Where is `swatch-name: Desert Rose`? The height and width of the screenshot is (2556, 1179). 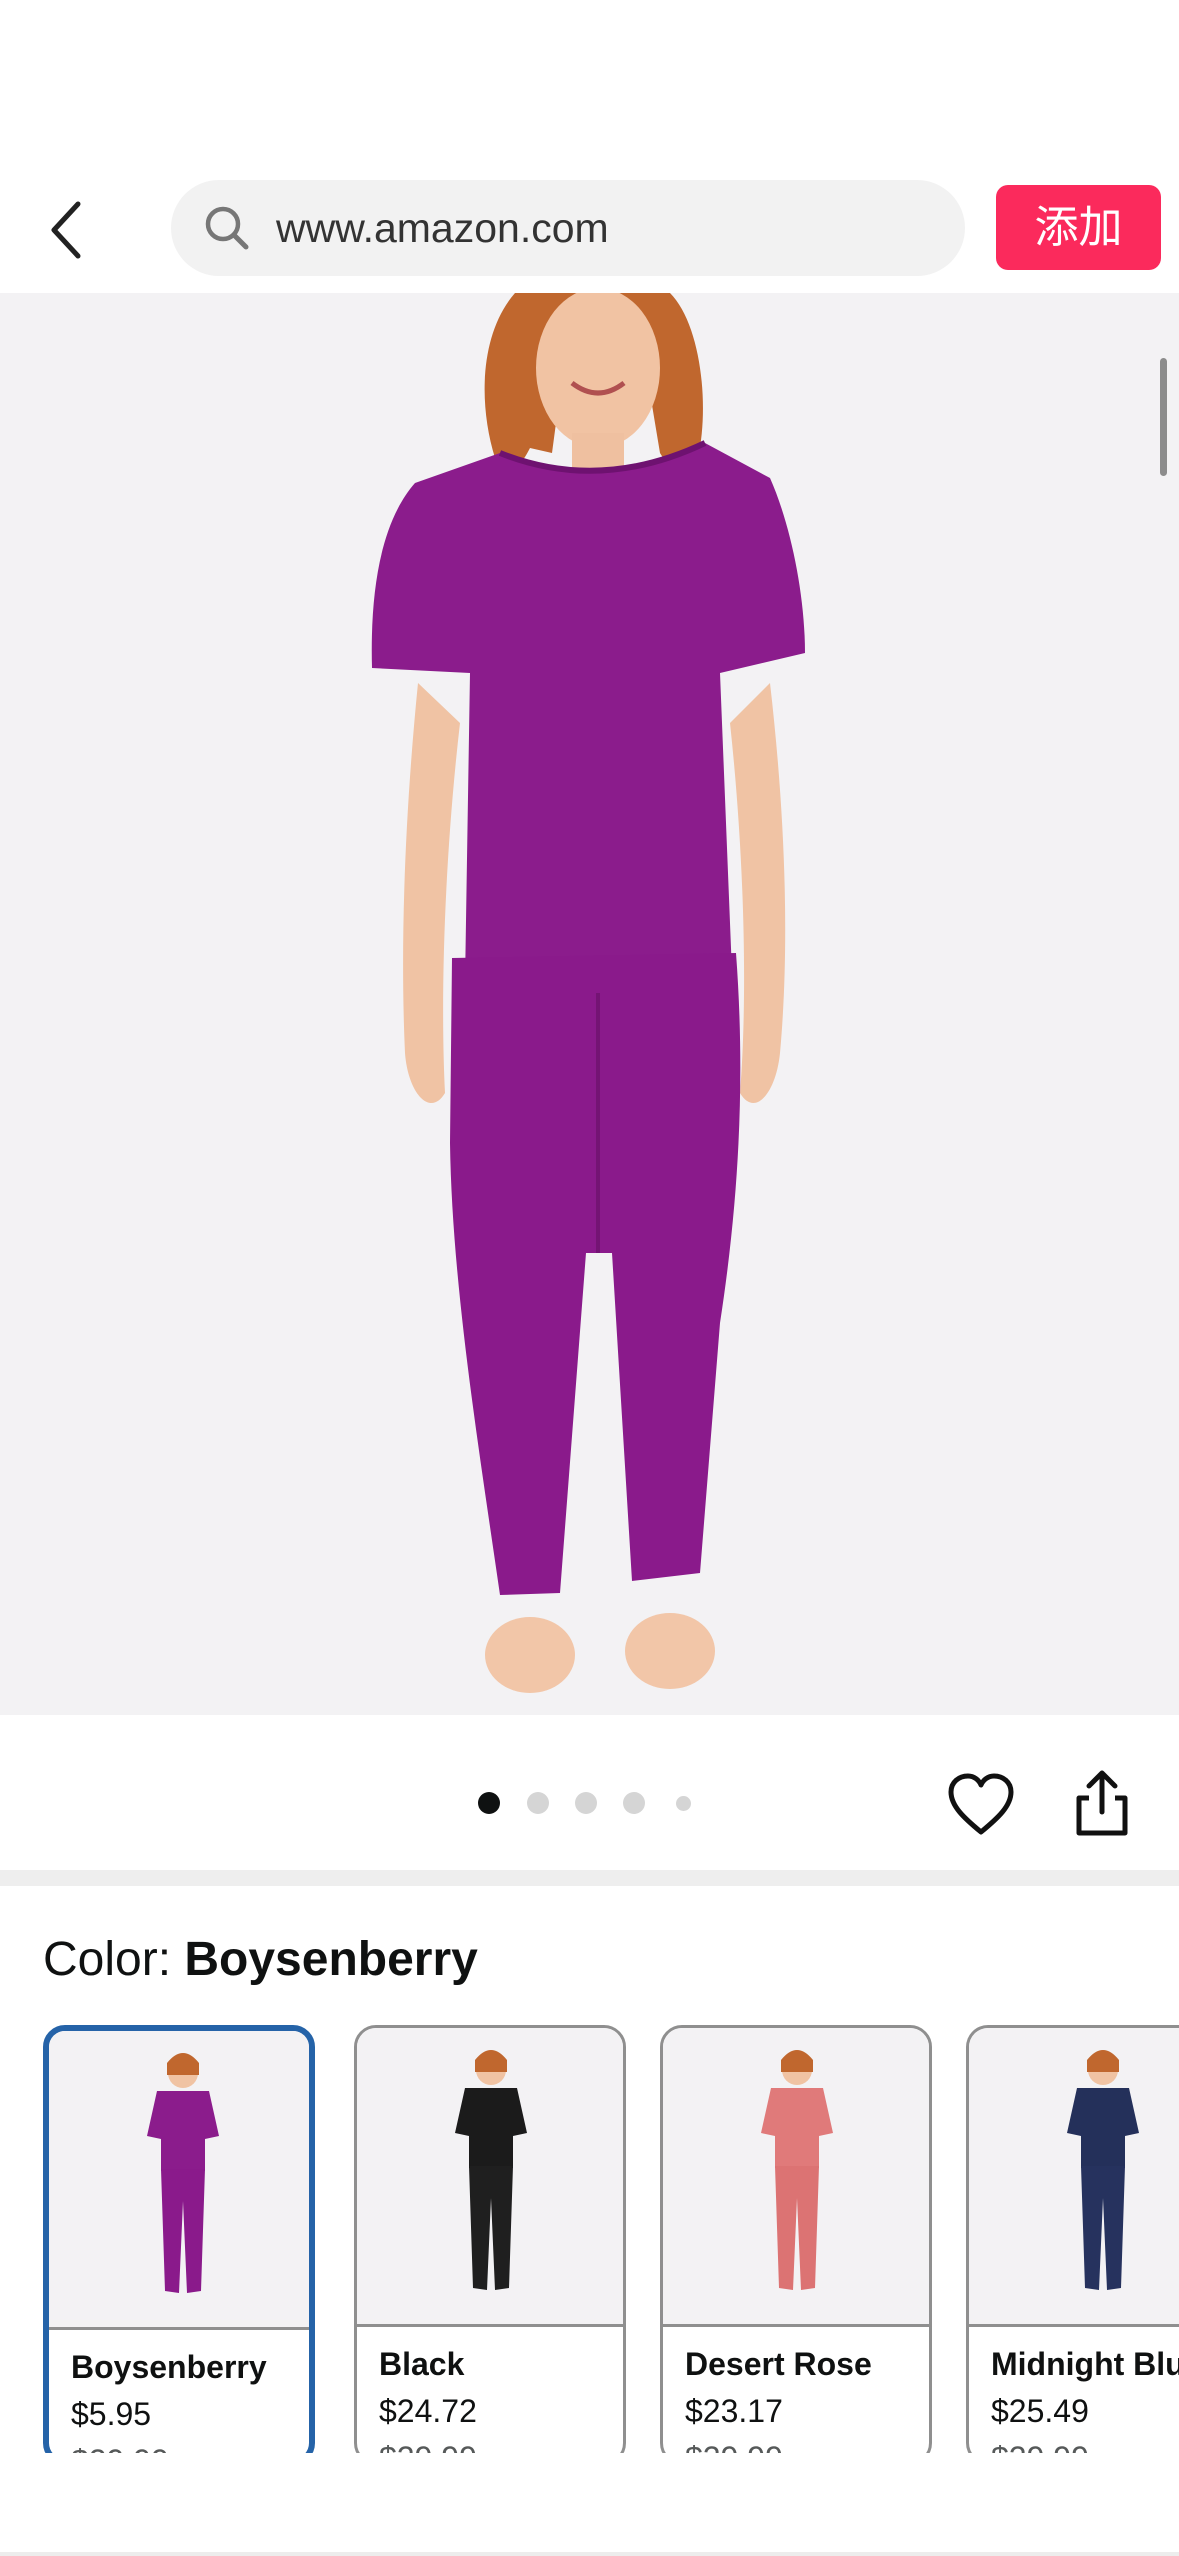
swatch-name: Desert Rose is located at coordinates (778, 2364).